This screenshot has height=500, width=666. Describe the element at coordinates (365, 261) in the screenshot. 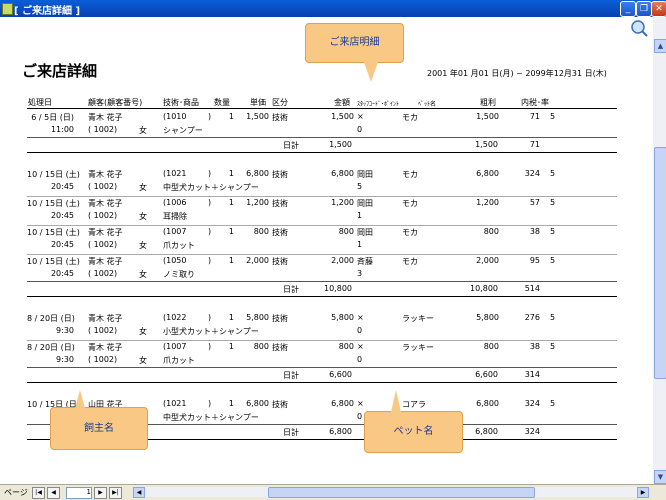

I see `cell-staff: 斉藤` at that location.